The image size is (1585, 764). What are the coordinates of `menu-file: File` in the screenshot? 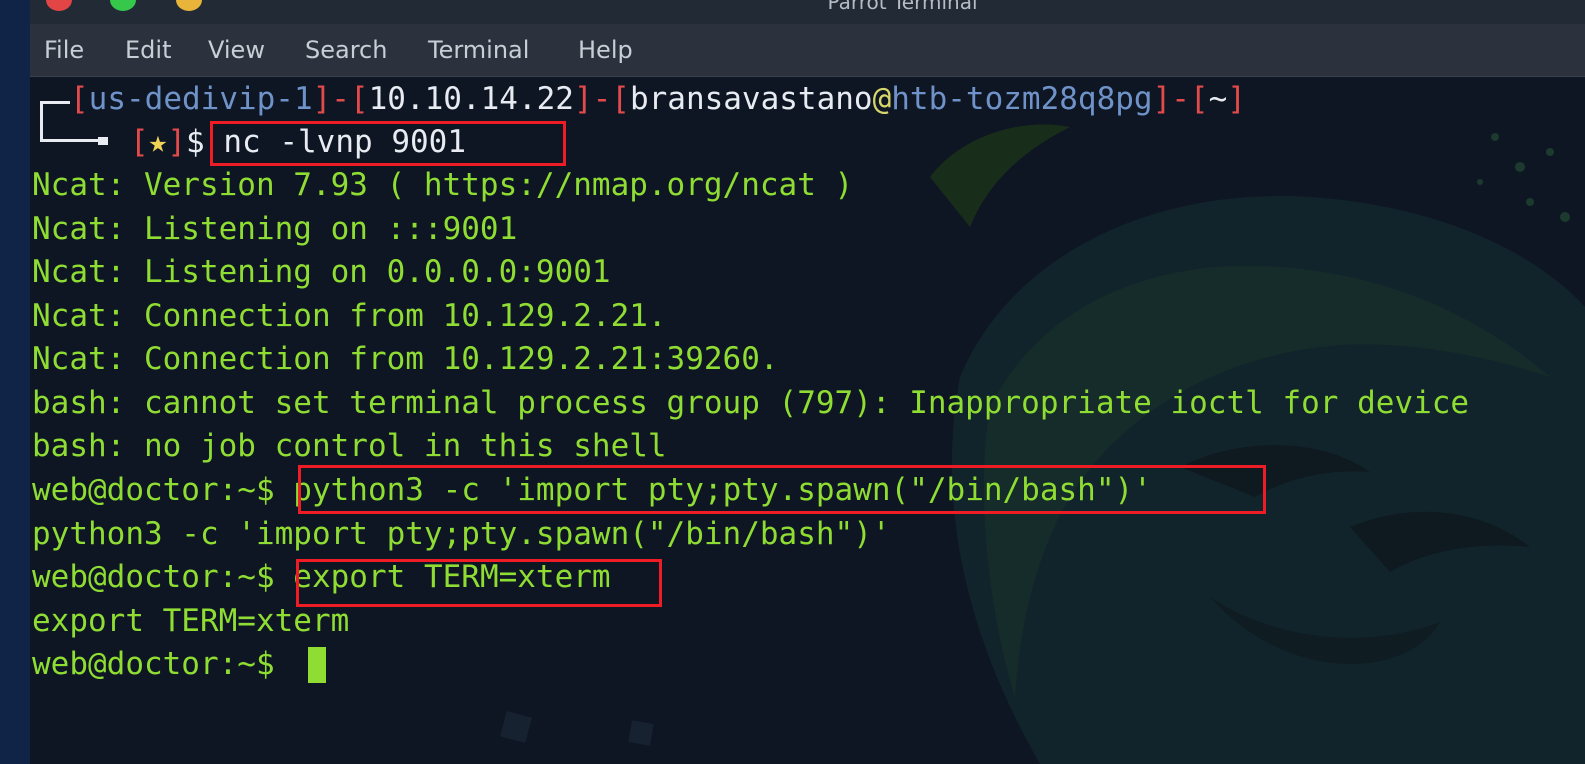 It's located at (64, 50).